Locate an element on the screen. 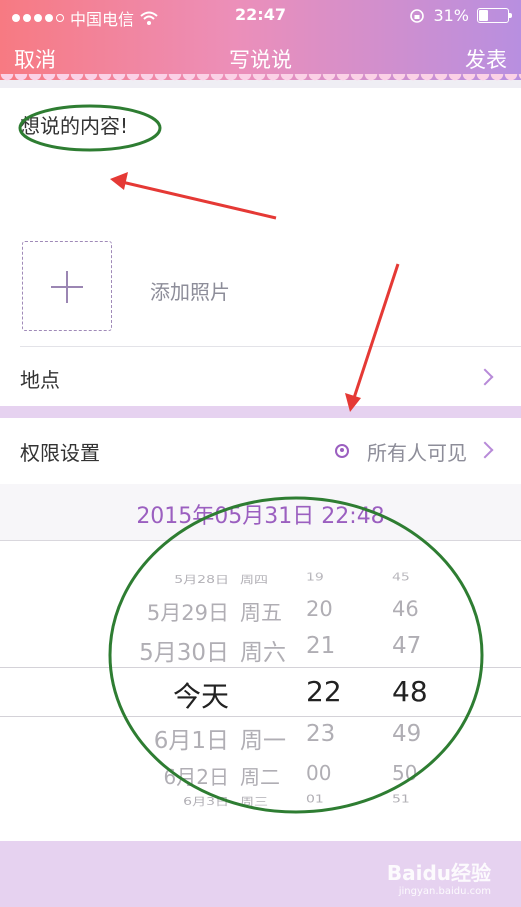 This screenshot has height=907, width=521. add-photo-button is located at coordinates (67, 286).